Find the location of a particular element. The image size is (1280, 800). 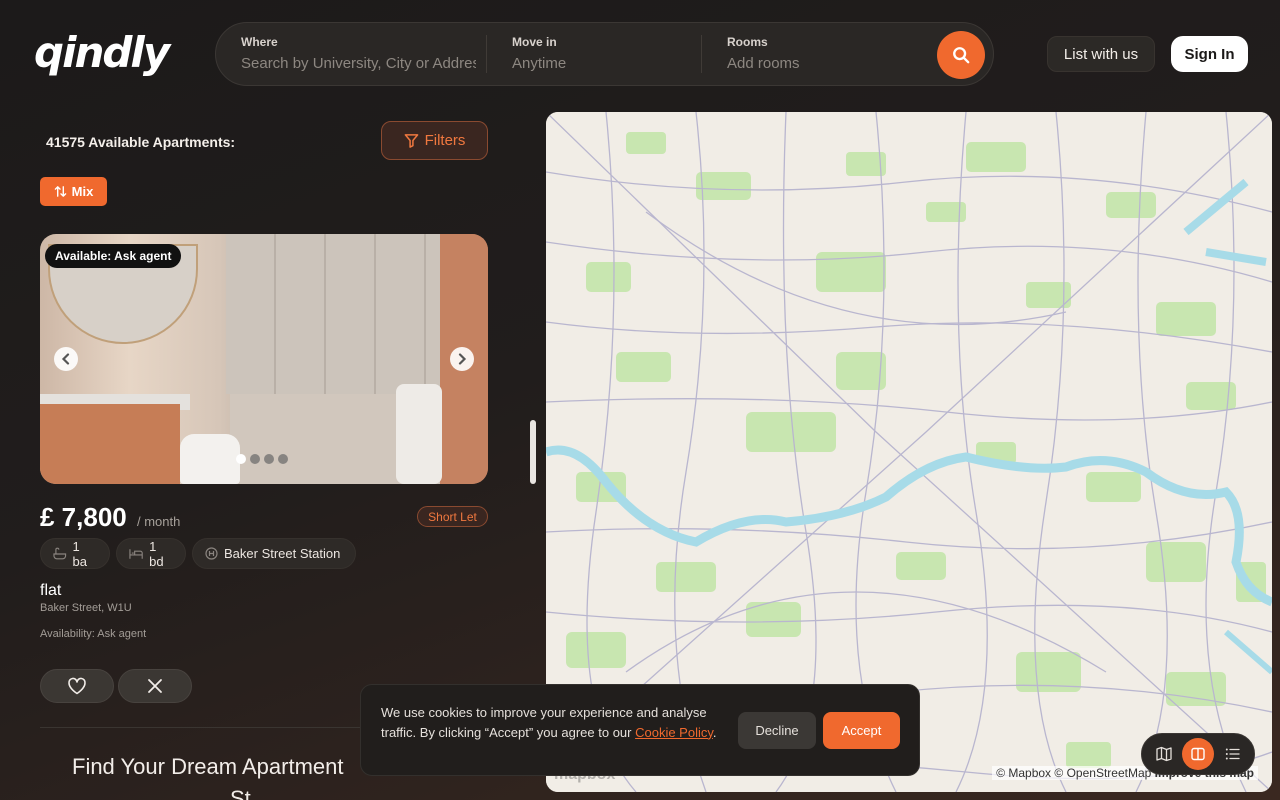

where-input is located at coordinates (358, 63).